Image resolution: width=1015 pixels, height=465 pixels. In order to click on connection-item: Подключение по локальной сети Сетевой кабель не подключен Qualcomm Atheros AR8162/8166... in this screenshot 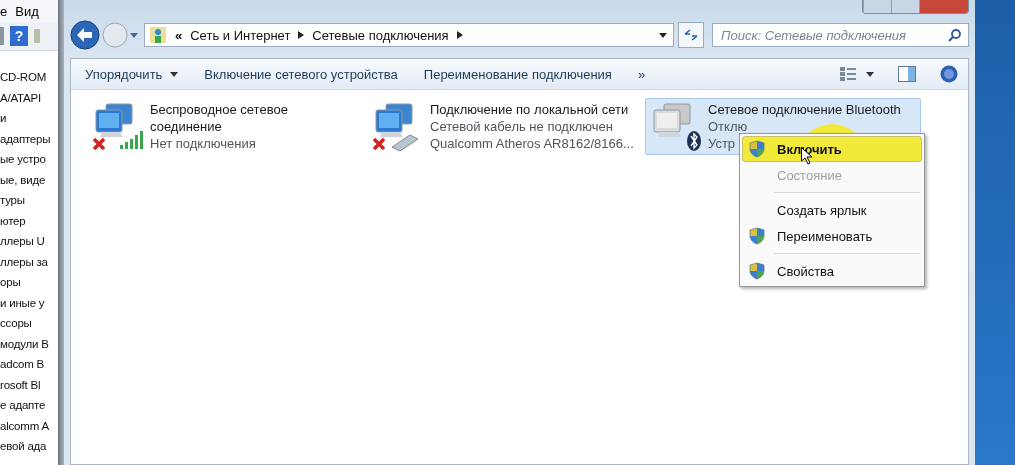, I will do `click(506, 126)`.